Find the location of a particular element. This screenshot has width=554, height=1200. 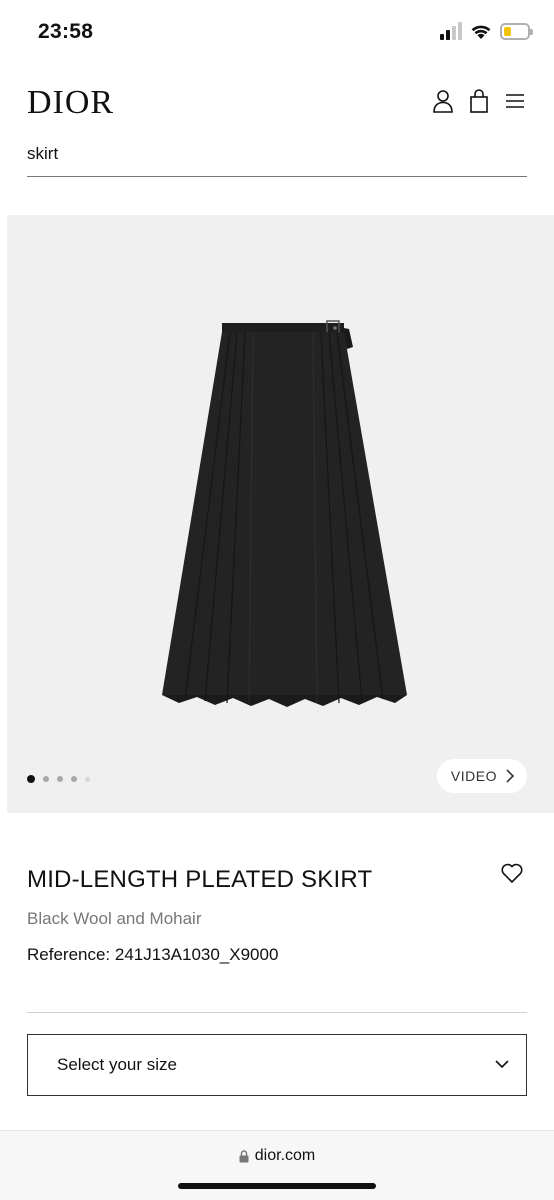

header-actions is located at coordinates (479, 101).